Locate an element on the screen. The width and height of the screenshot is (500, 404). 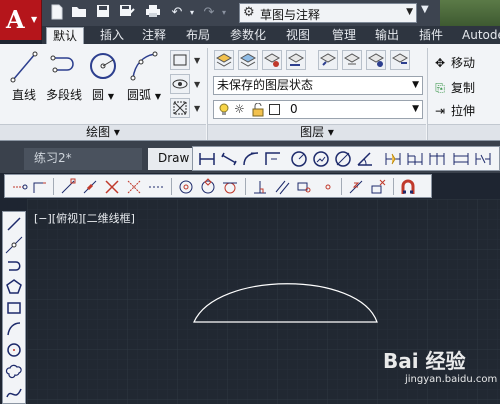
rectangle-button is located at coordinates (180, 60).